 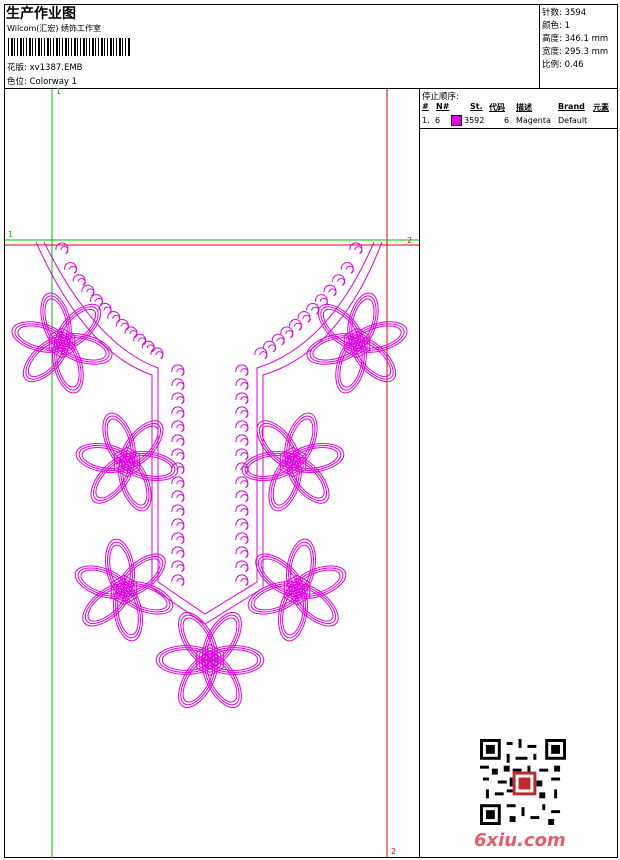 What do you see at coordinates (410, 240) in the screenshot?
I see `guide-label-h2: 2` at bounding box center [410, 240].